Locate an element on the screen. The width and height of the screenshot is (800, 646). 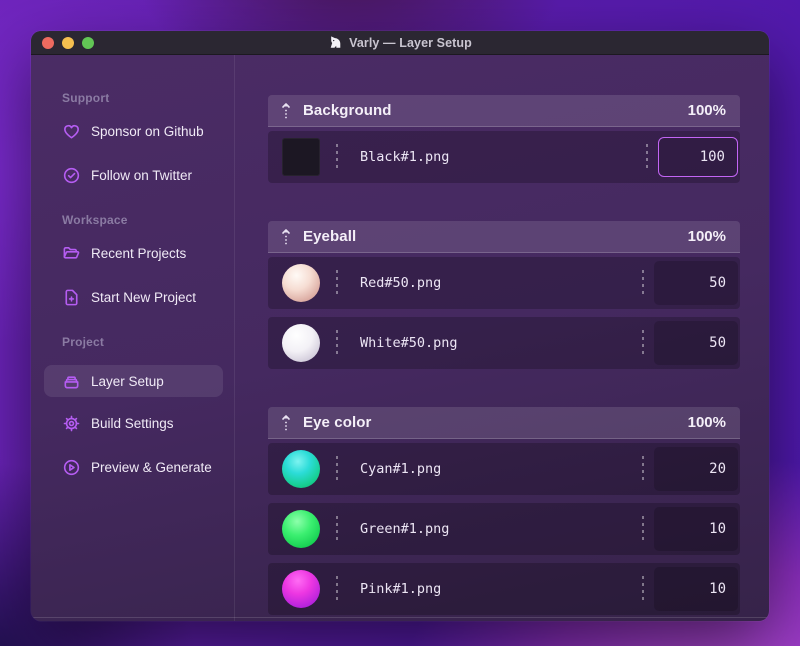
layer-filename: Pink#1.png is located at coordinates (401, 589).